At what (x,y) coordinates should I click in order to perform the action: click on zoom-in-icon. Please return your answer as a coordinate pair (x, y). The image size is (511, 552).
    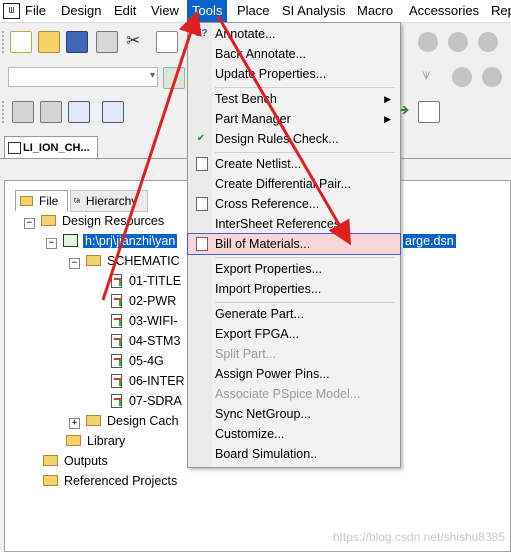
    Looking at the image, I should click on (428, 42).